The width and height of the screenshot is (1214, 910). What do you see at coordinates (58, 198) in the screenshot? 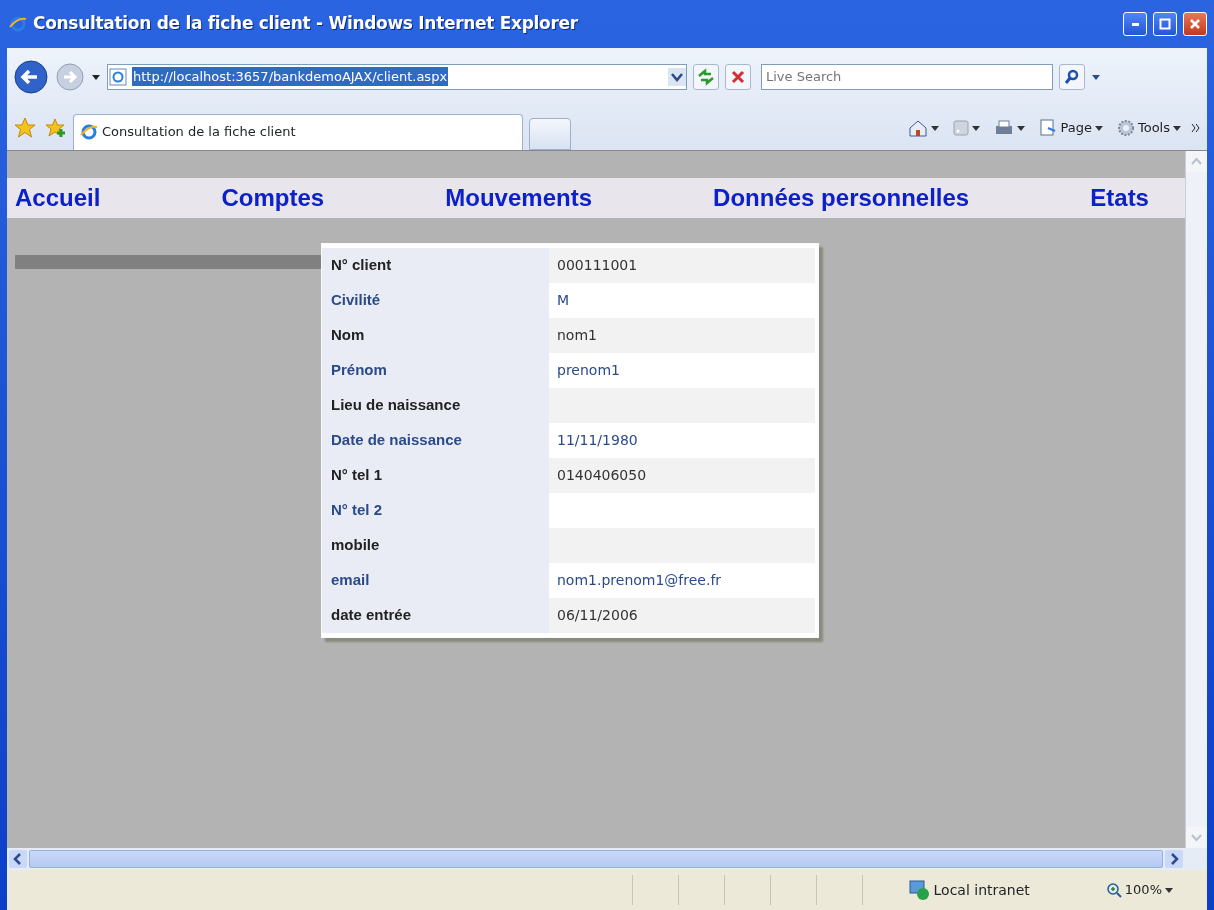
I see `nav-link: Accueil` at bounding box center [58, 198].